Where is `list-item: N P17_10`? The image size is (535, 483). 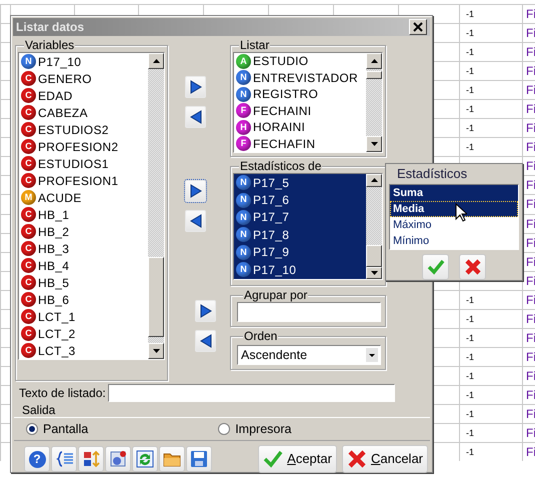 list-item: N P17_10 is located at coordinates (83, 61).